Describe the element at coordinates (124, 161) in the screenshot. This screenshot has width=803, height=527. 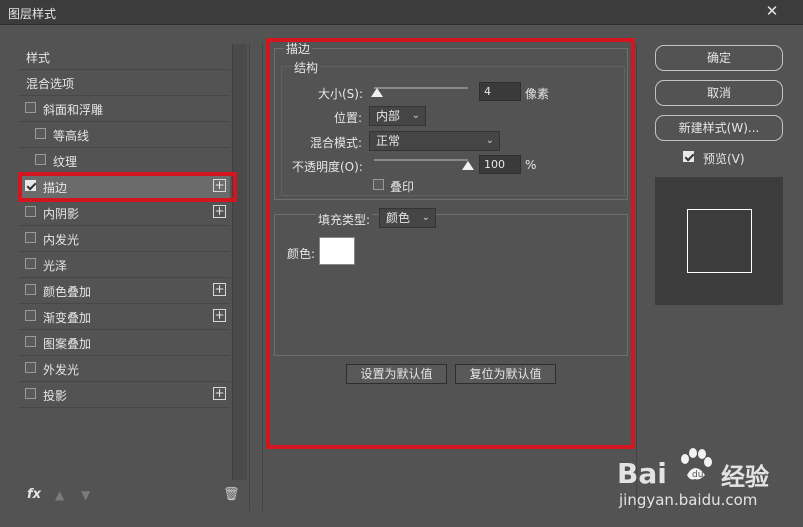
I see `sidebar-item: 纹理` at that location.